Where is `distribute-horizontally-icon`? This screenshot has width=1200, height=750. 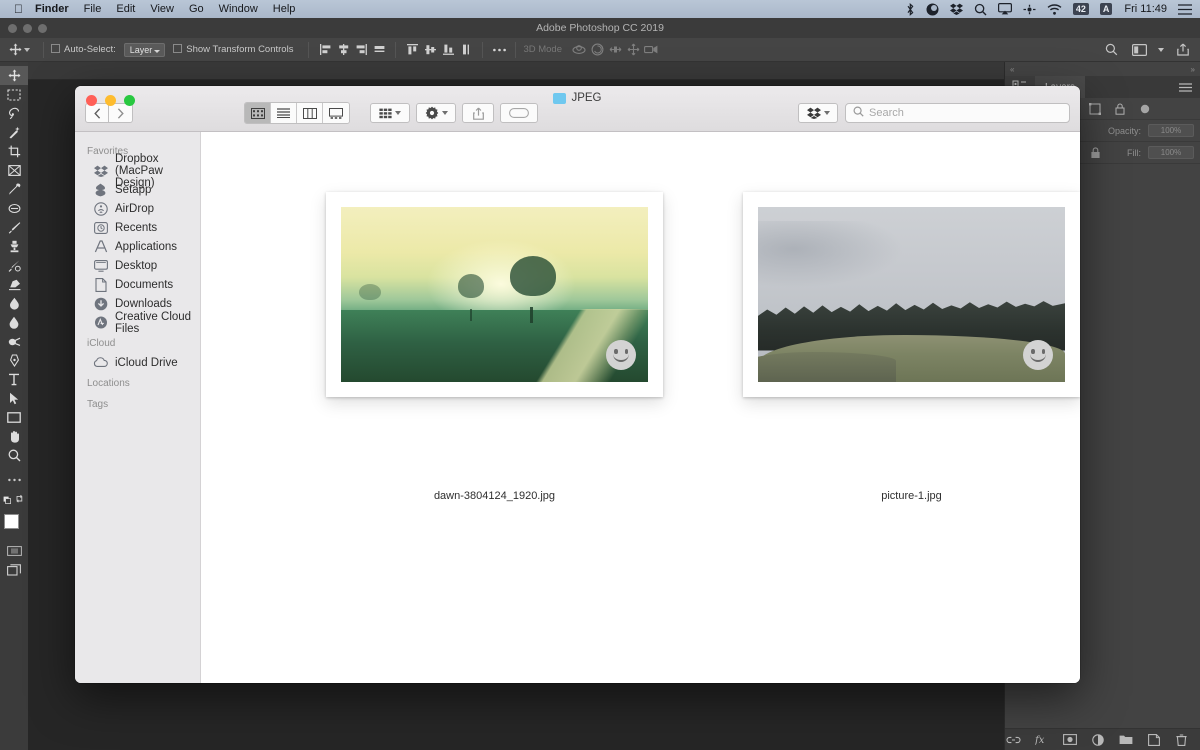 distribute-horizontally-icon is located at coordinates (379, 50).